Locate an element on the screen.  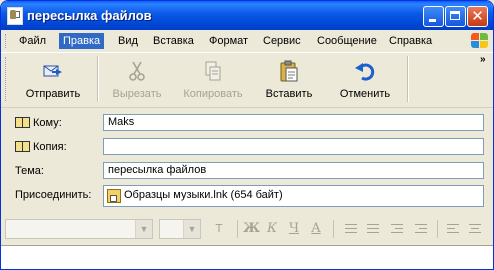
paste-label: Вставить is located at coordinates (289, 94).